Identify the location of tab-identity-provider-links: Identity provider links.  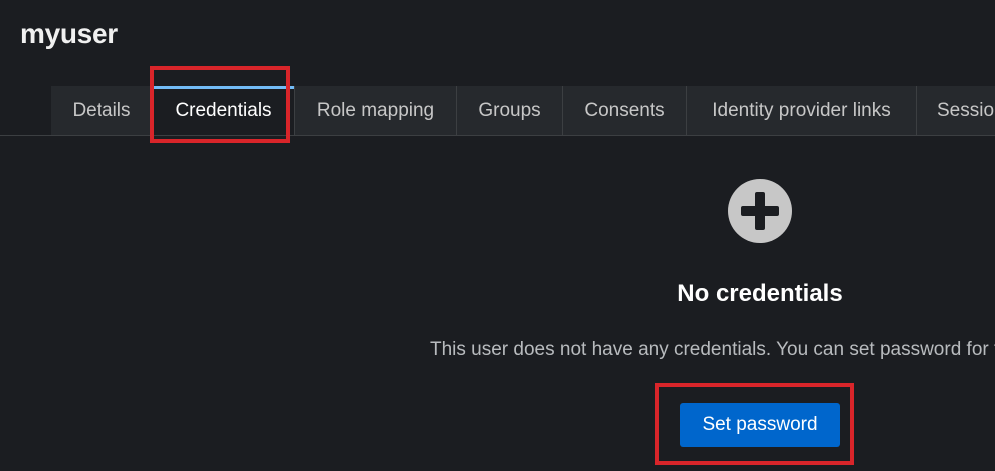
(802, 110).